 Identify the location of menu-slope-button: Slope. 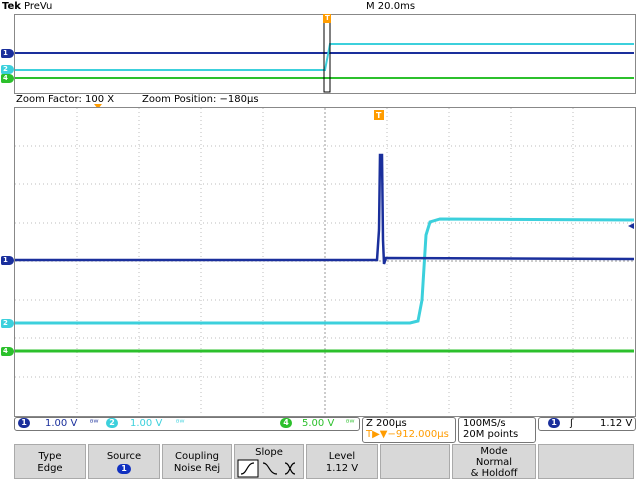
(269, 461).